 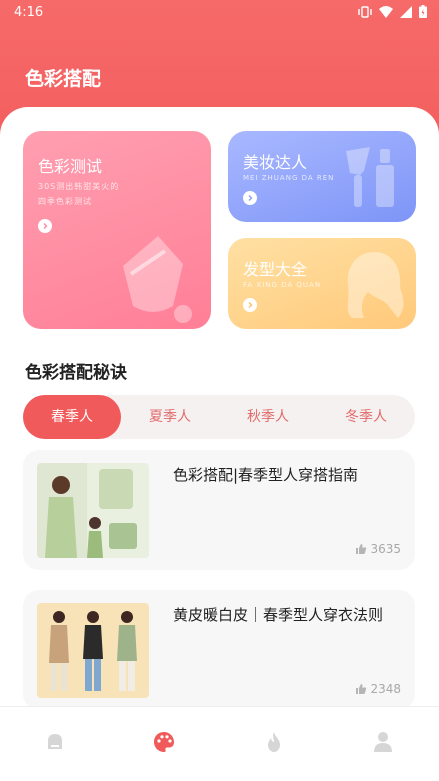 What do you see at coordinates (72, 417) in the screenshot?
I see `tab-spring: 春季人` at bounding box center [72, 417].